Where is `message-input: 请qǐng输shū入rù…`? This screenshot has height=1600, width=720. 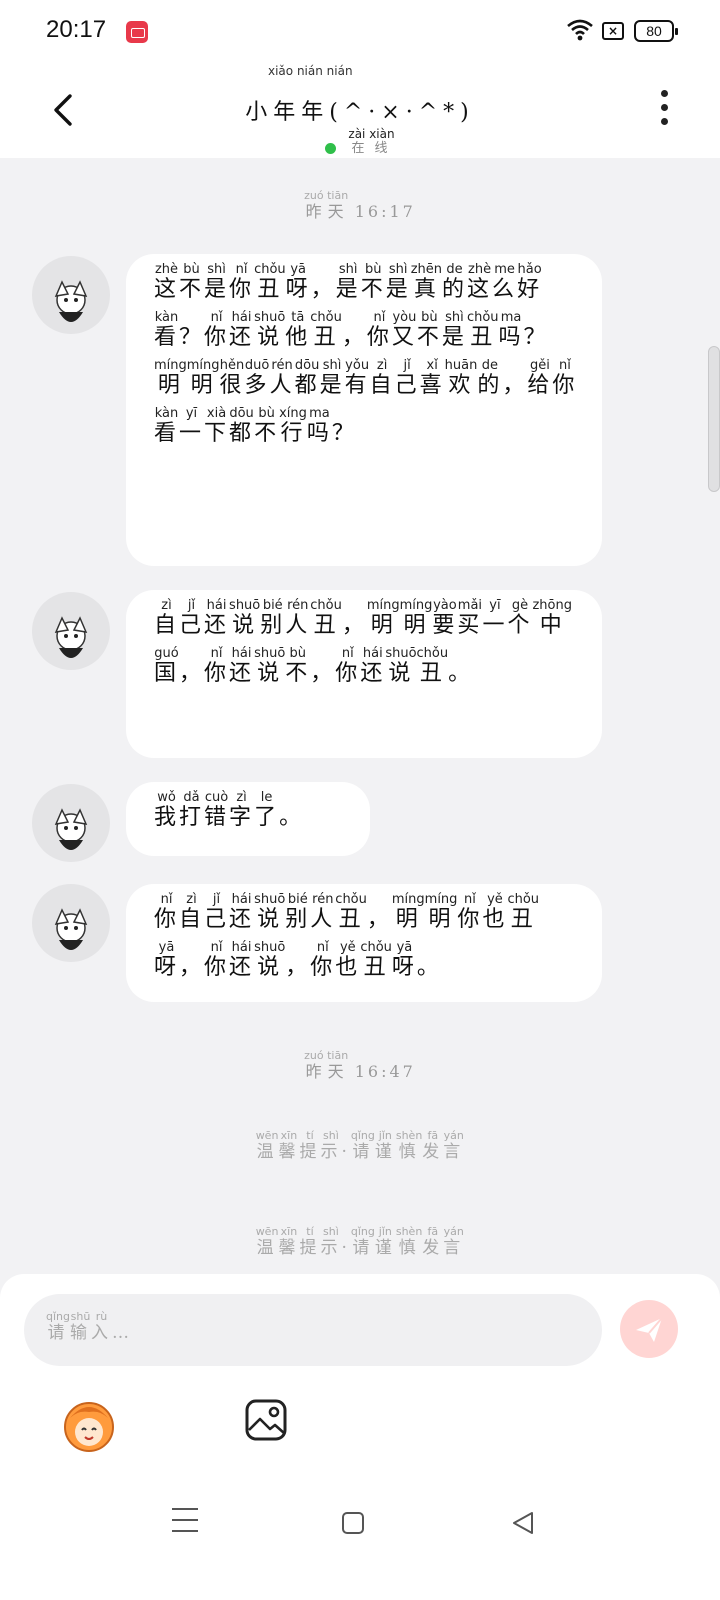
message-input: 请qǐng输shū入rù… is located at coordinates (313, 1330).